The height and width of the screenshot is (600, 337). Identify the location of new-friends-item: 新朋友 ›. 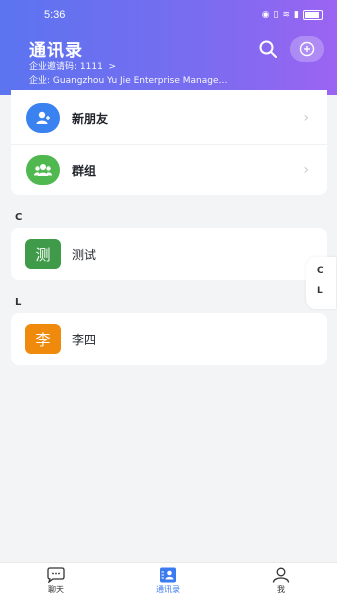
(169, 118).